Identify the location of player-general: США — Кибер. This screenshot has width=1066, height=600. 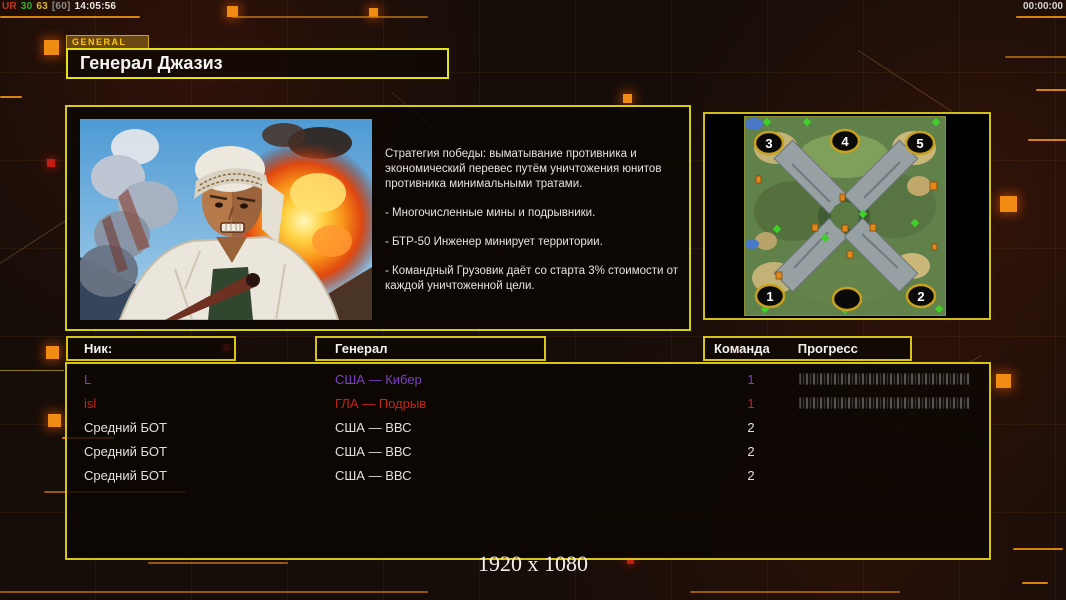
(378, 379).